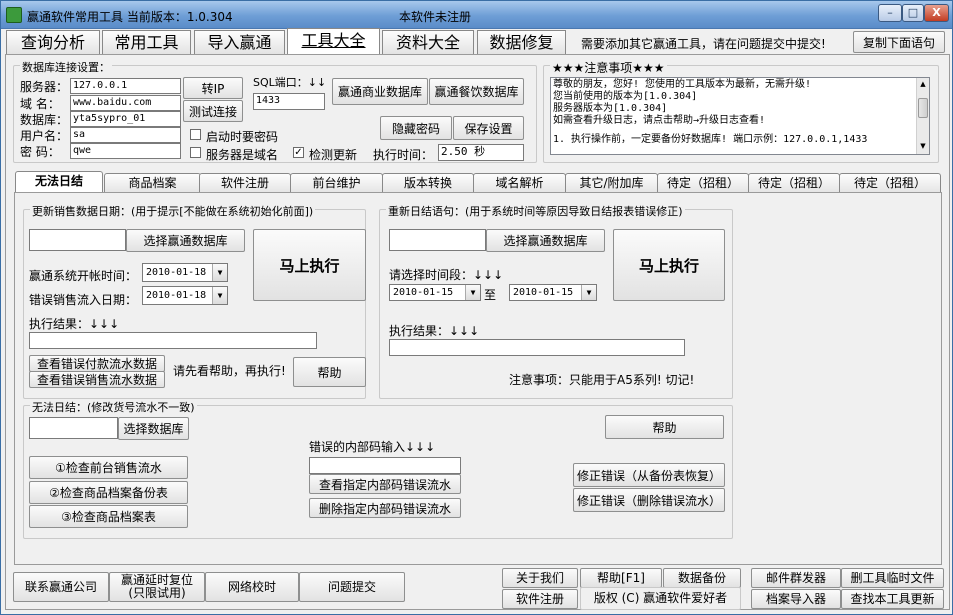 Image resolution: width=953 pixels, height=615 pixels. What do you see at coordinates (152, 182) in the screenshot?
I see `tab-goods-archive: 商品档案` at bounding box center [152, 182].